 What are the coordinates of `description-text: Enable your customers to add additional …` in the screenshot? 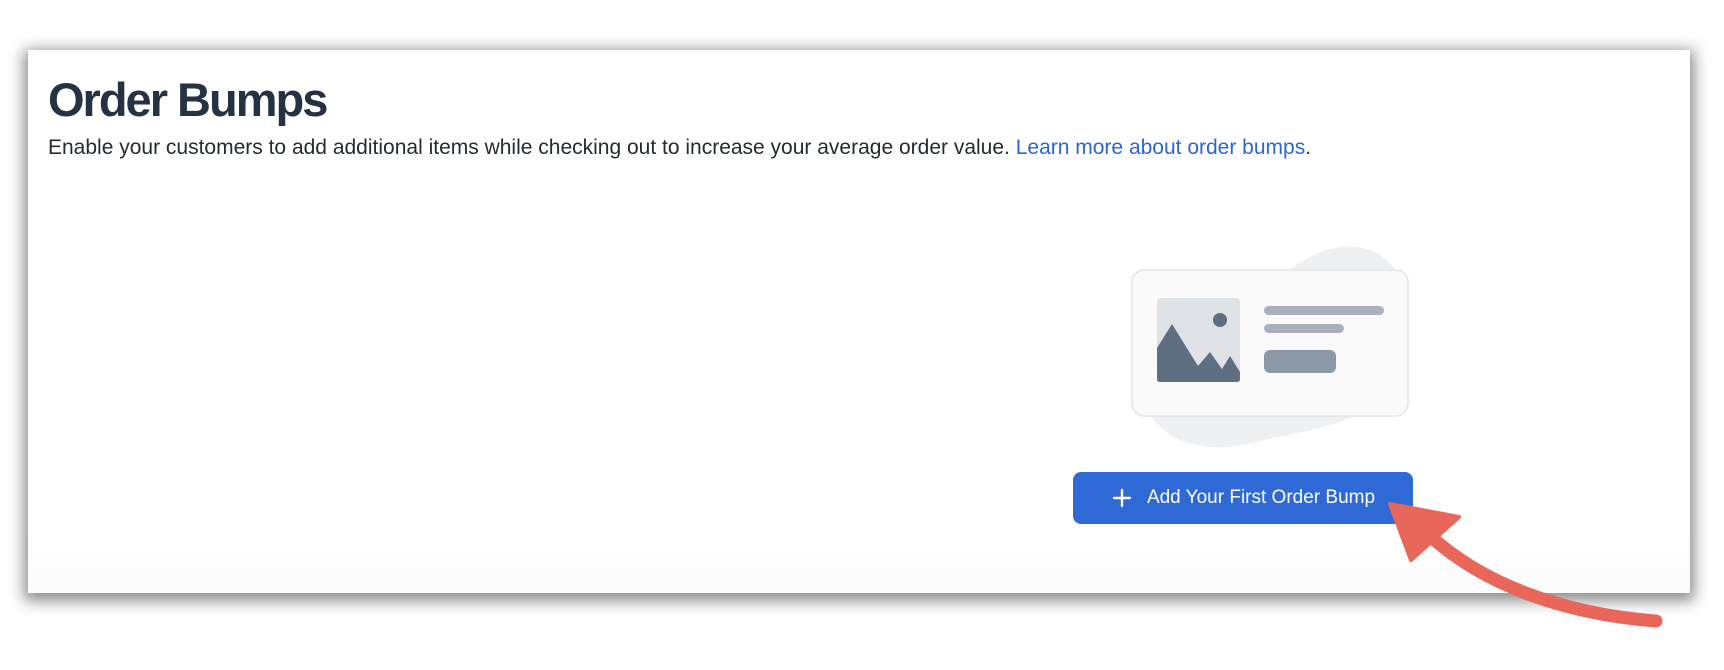 It's located at (529, 147).